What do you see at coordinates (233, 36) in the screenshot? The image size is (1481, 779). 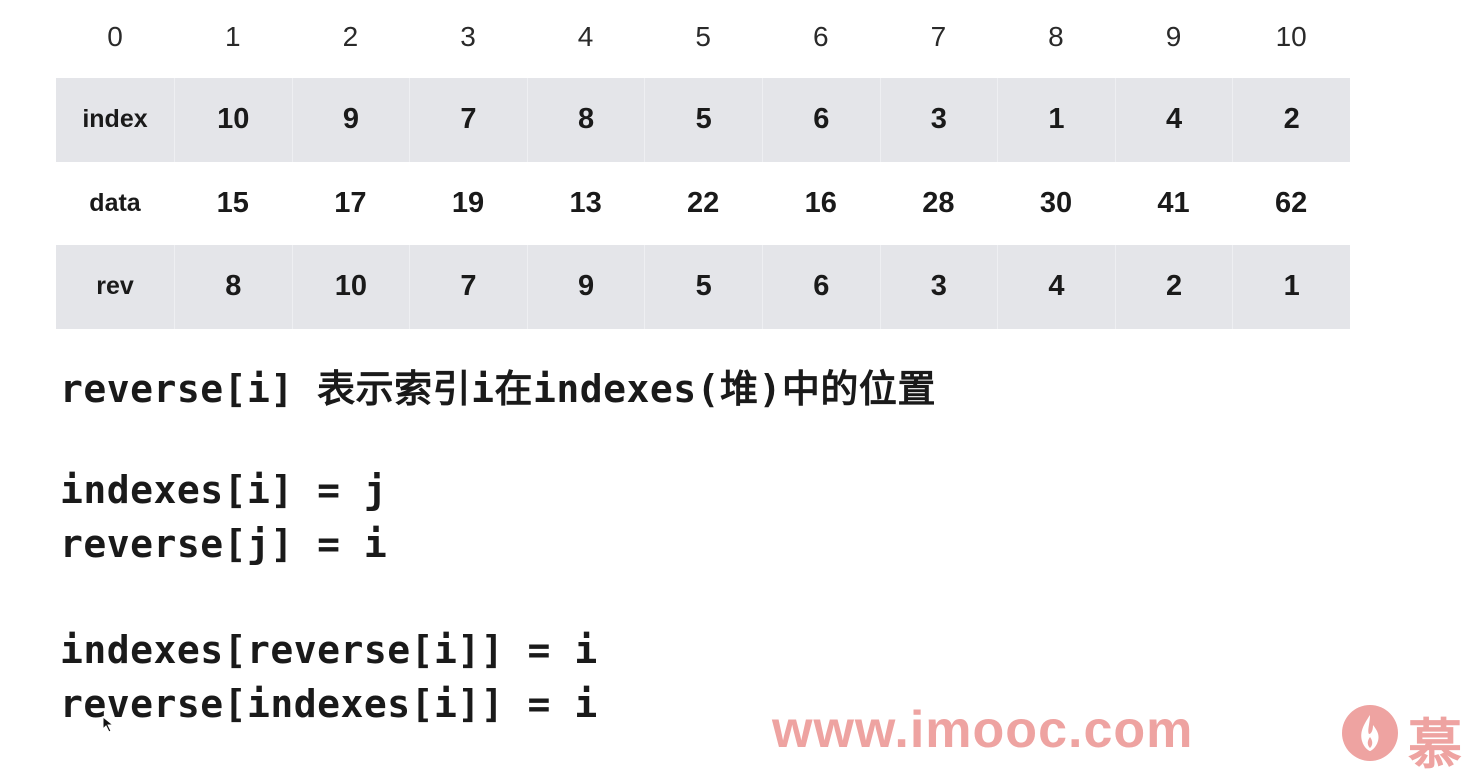 I see `position-header-cell: 1` at bounding box center [233, 36].